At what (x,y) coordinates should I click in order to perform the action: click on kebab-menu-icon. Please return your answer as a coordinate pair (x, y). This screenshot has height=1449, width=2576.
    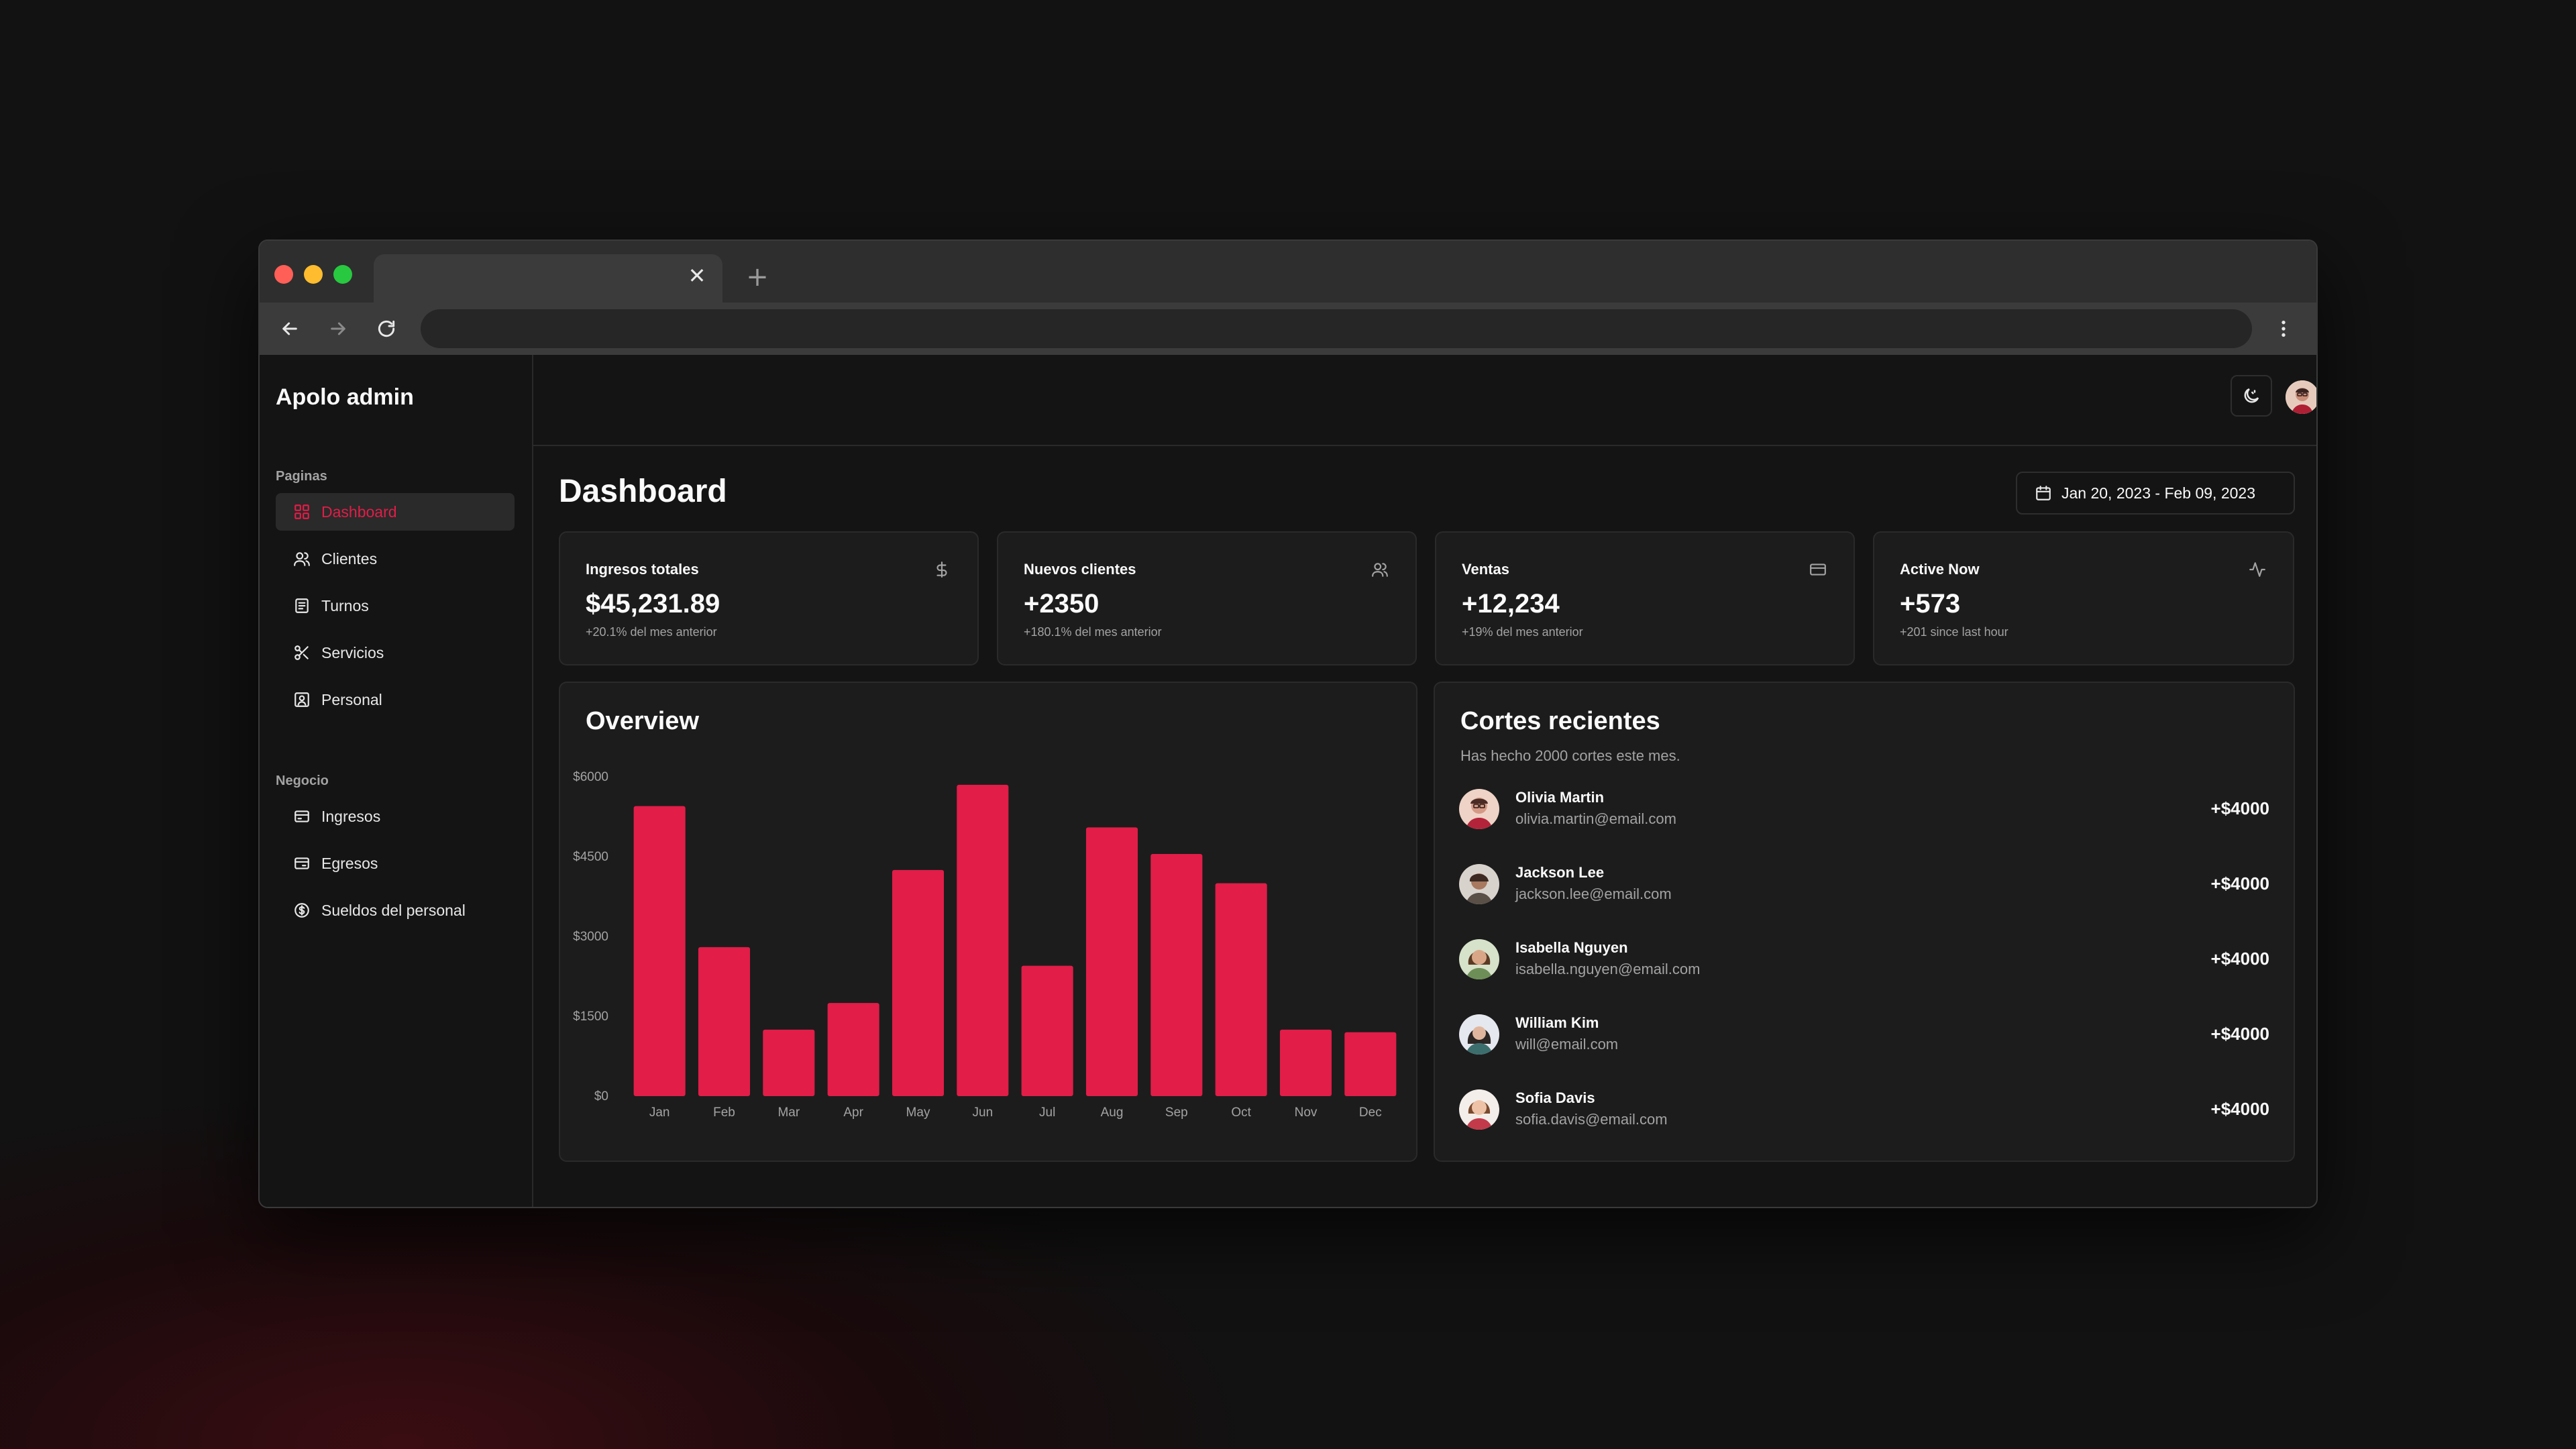
    Looking at the image, I should click on (2284, 329).